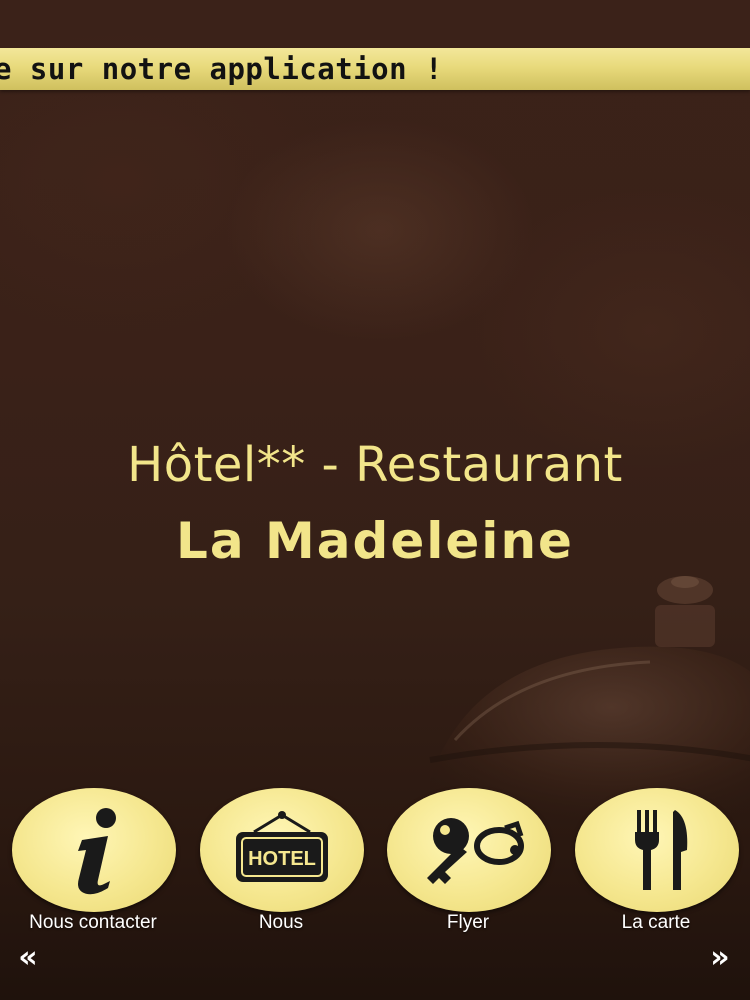 The image size is (750, 1000). I want to click on nav-item-flyer: Flyer, so click(468, 863).